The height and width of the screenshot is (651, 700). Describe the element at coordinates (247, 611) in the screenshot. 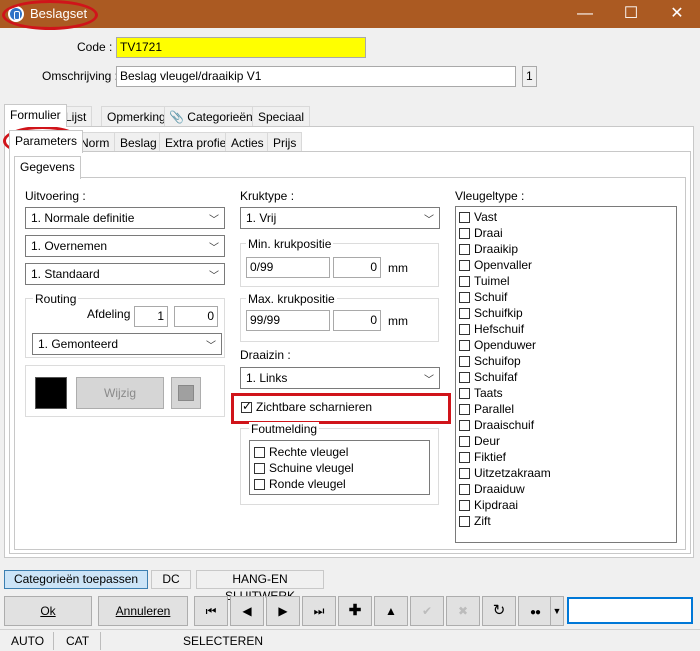

I see `prev-record-button: ◀` at that location.